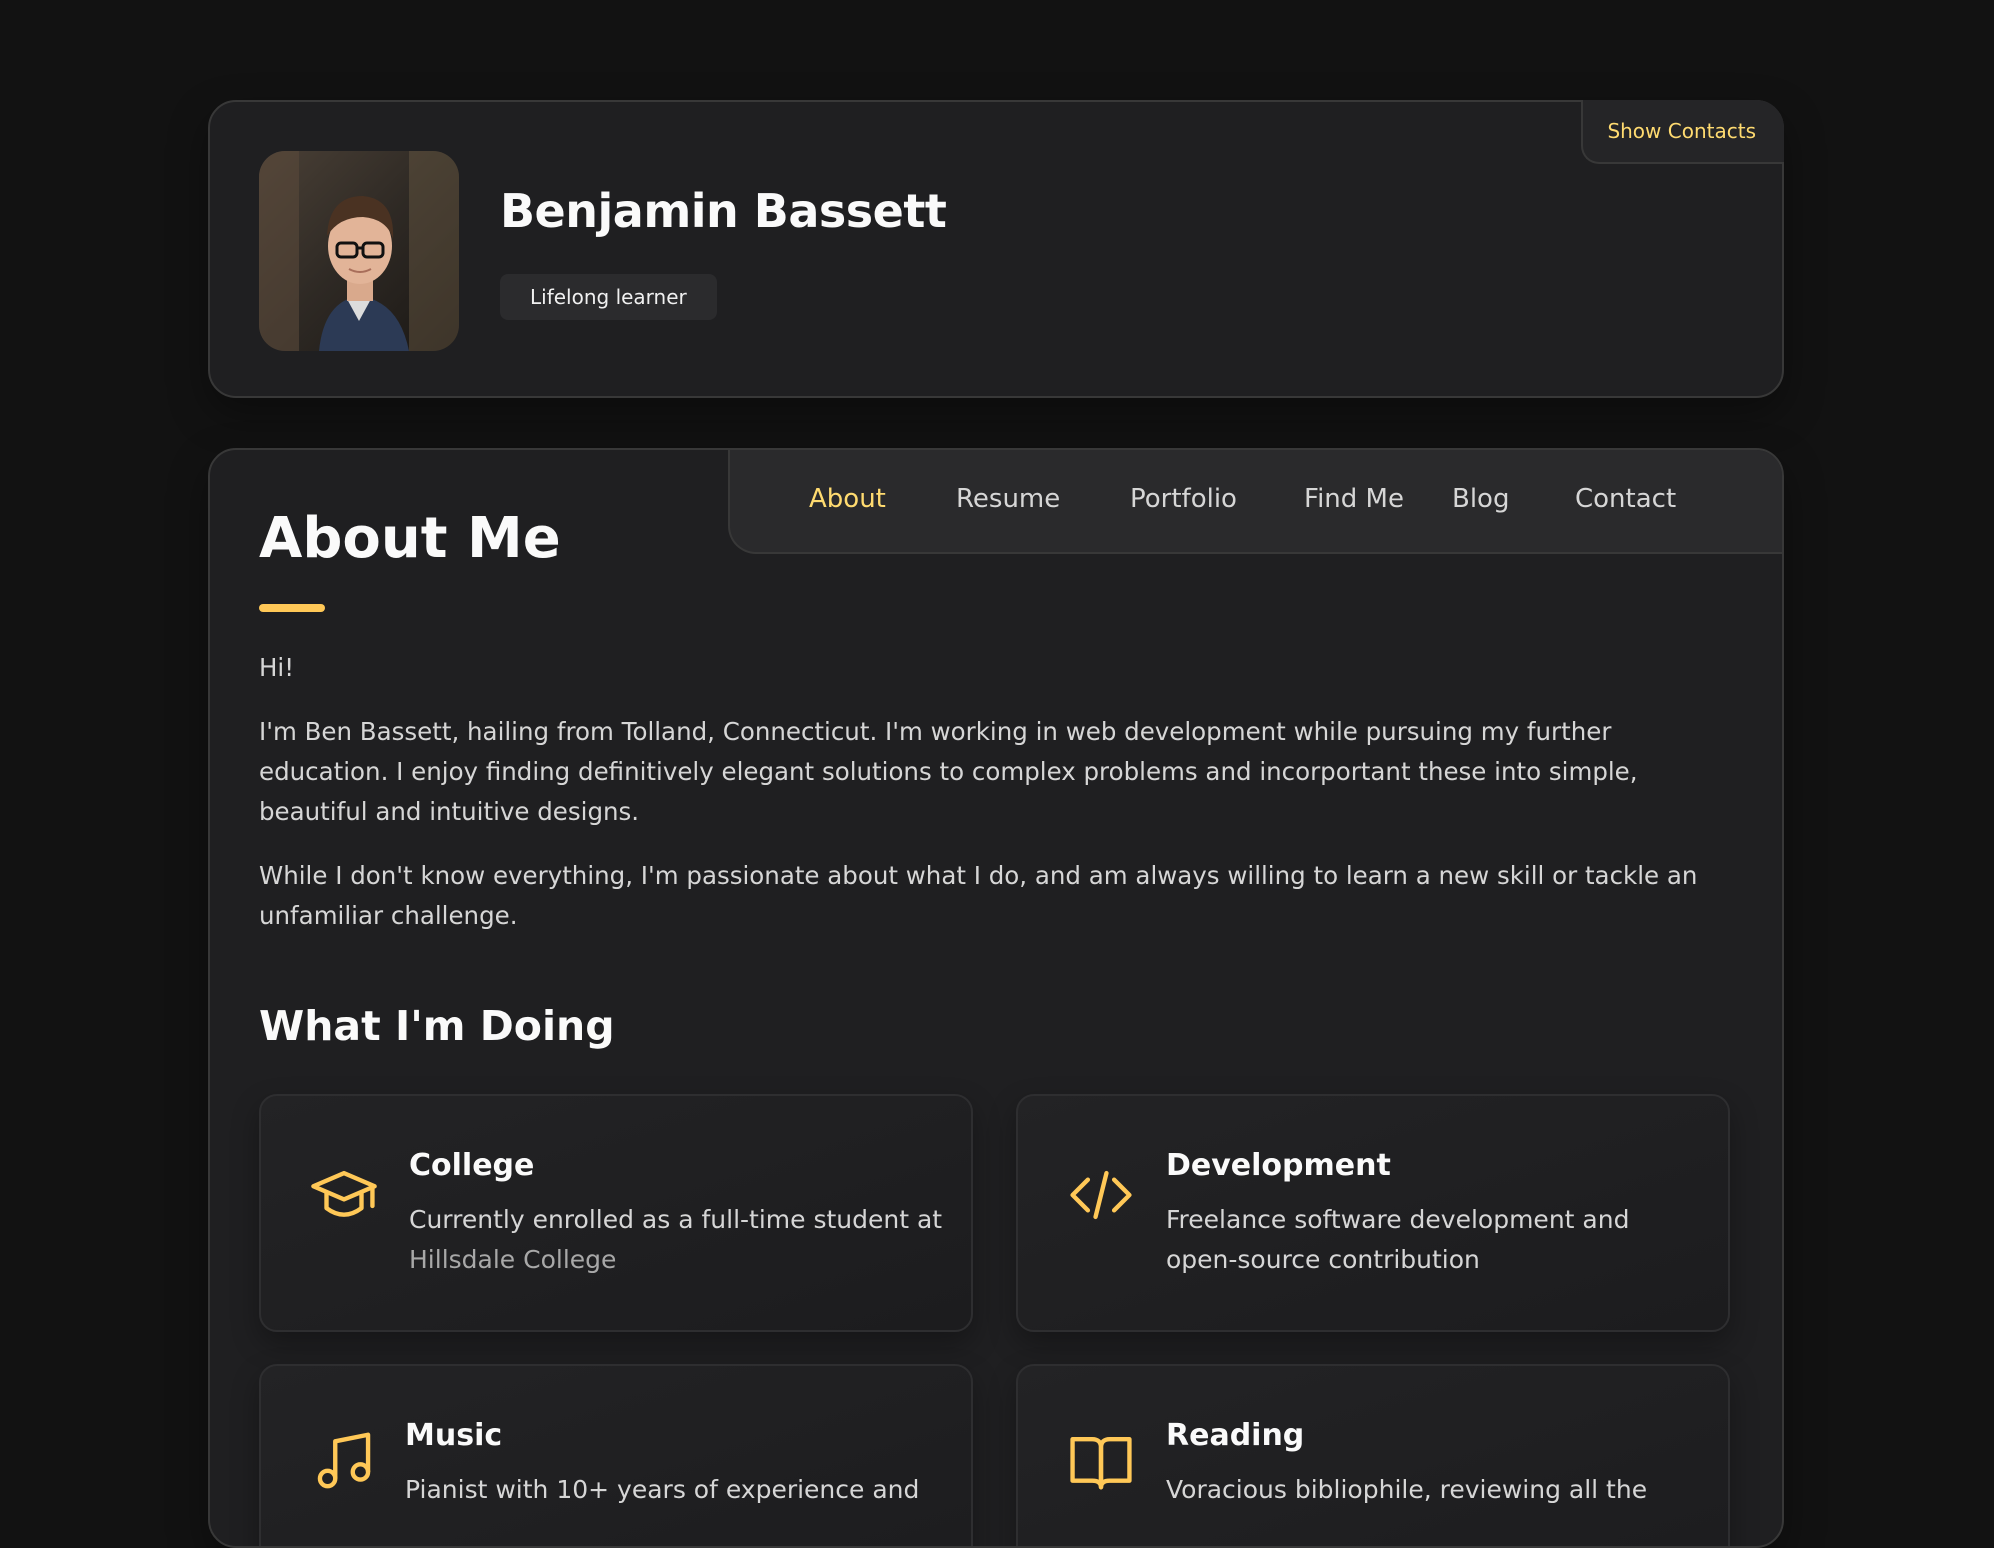  I want to click on open-book-icon, so click(1101, 1463).